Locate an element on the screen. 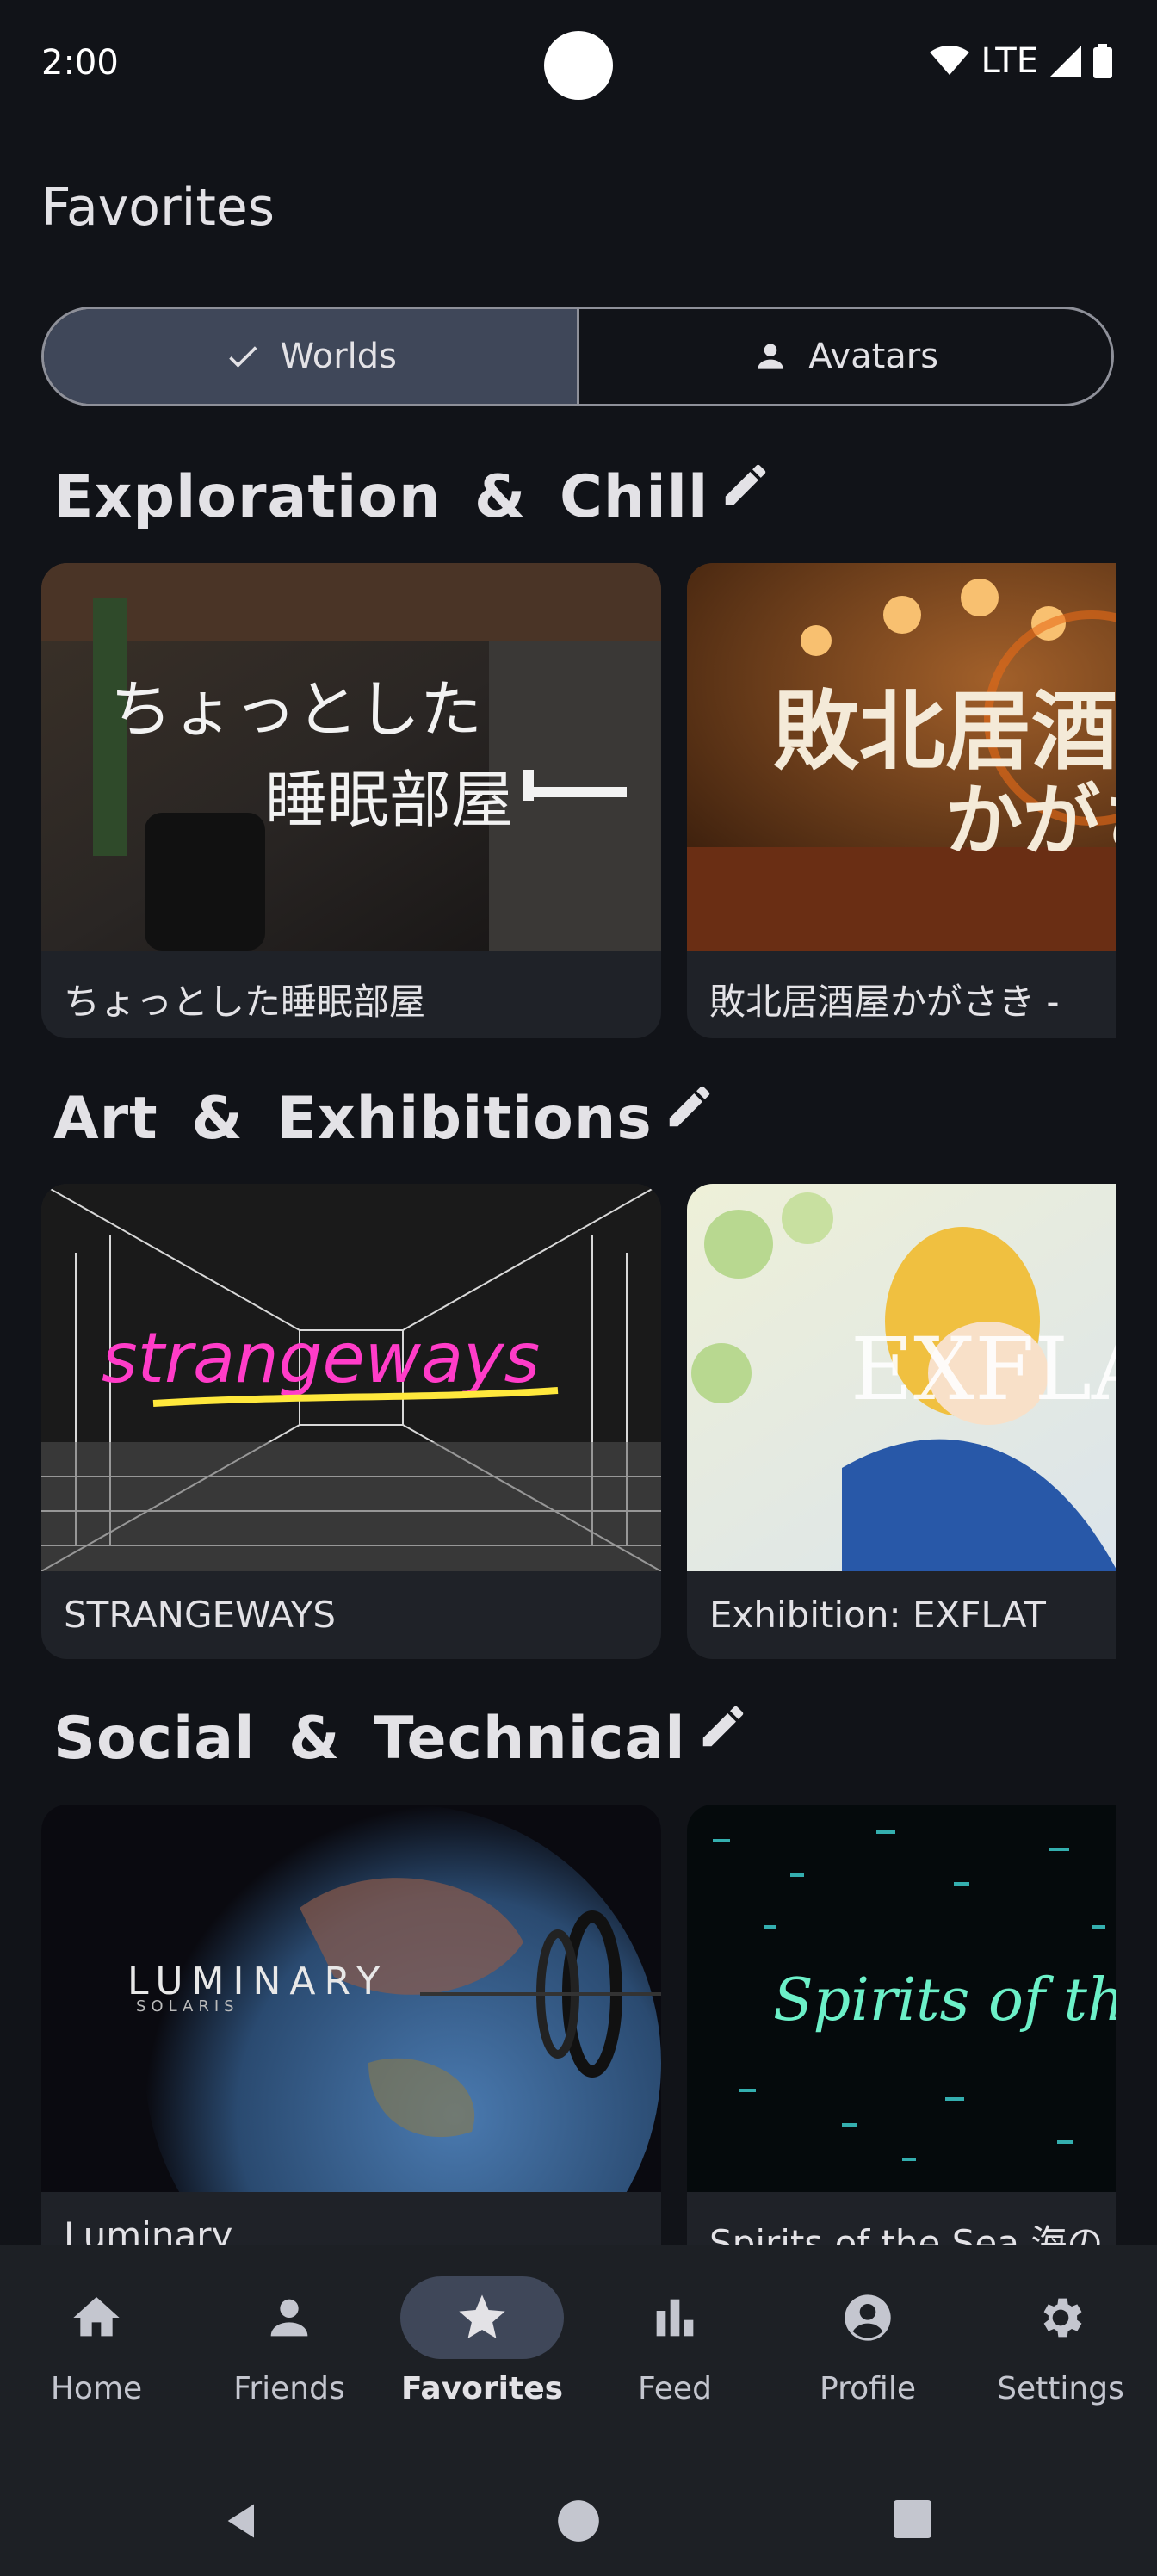 Image resolution: width=1157 pixels, height=2576 pixels. world-thumbnail: LUMINARY SOLARIS is located at coordinates (351, 1999).